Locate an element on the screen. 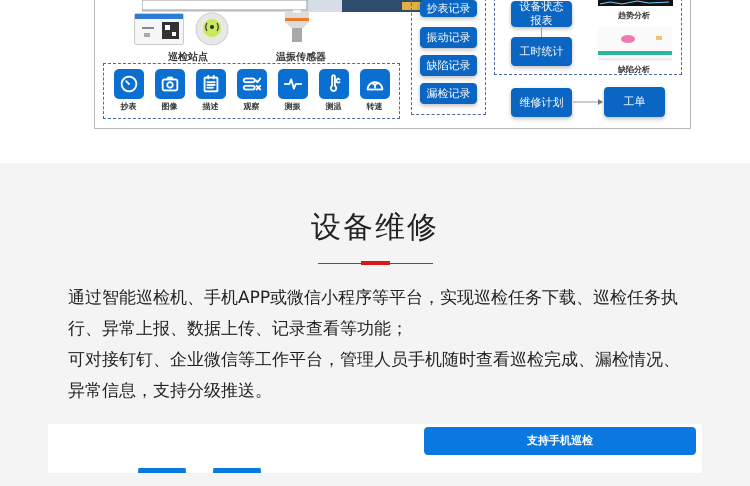  section-title: 设备维修 is located at coordinates (375, 228).